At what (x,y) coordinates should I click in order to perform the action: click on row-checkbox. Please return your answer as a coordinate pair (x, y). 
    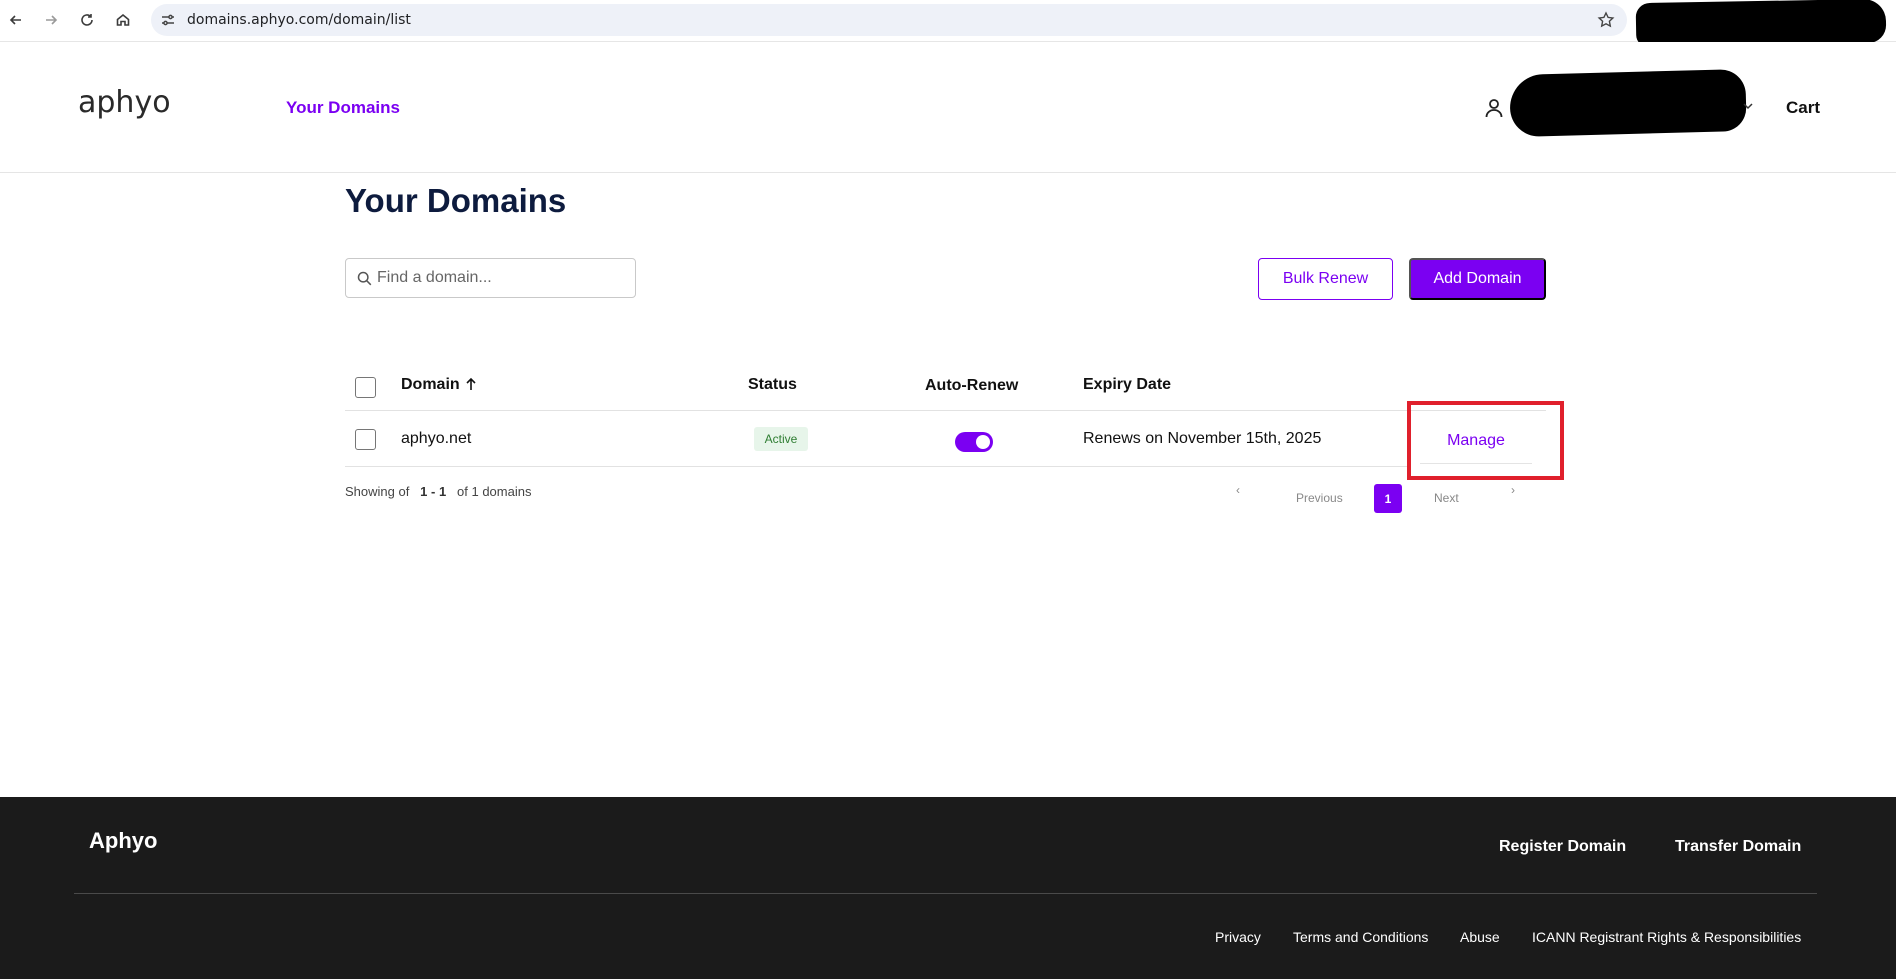
    Looking at the image, I should click on (365, 439).